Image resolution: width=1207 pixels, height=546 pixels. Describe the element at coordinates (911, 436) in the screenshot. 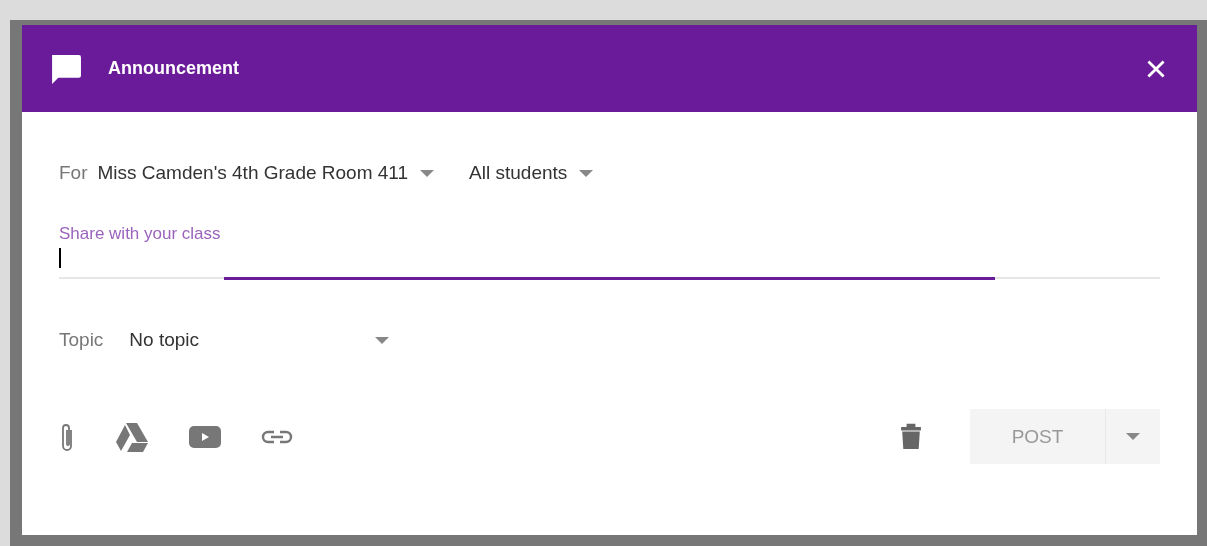

I see `delete-icon` at that location.